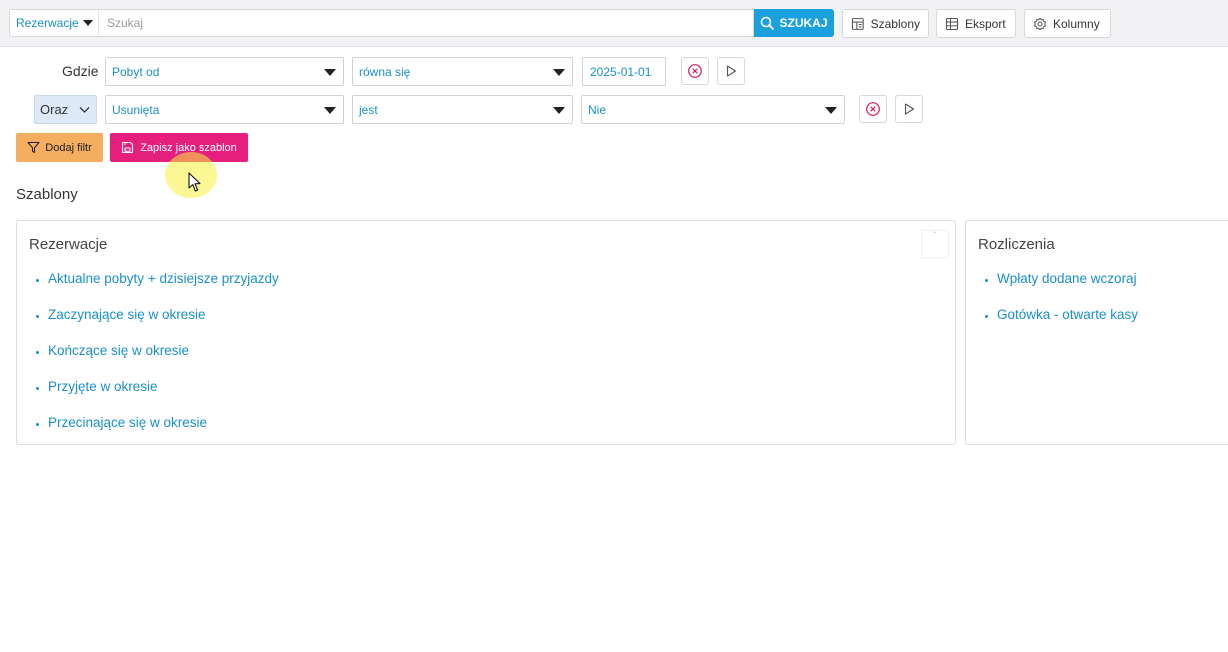  I want to click on filter-row2-operator-select: jest, so click(462, 109).